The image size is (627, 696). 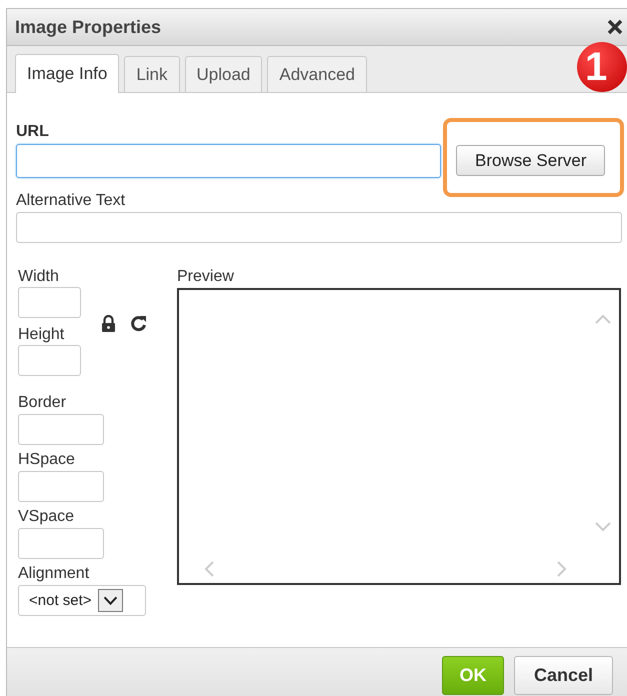 What do you see at coordinates (110, 600) in the screenshot?
I see `caret-icon` at bounding box center [110, 600].